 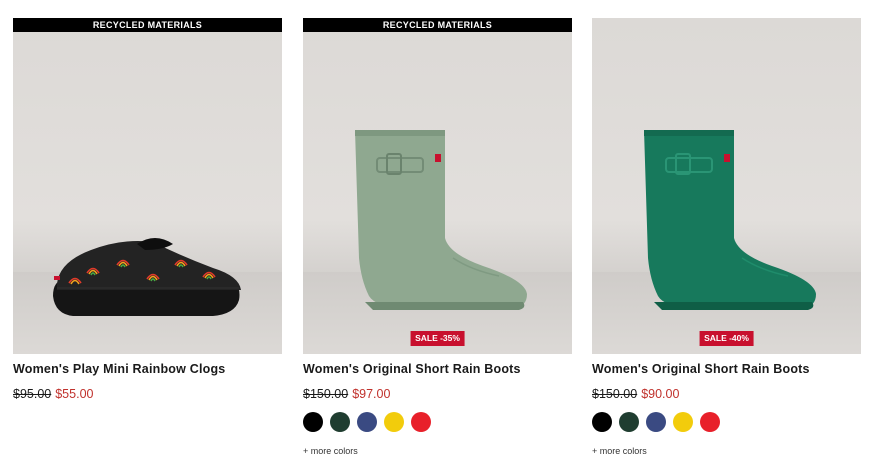 What do you see at coordinates (441, 220) in the screenshot?
I see `sage-rain-boot-illustration` at bounding box center [441, 220].